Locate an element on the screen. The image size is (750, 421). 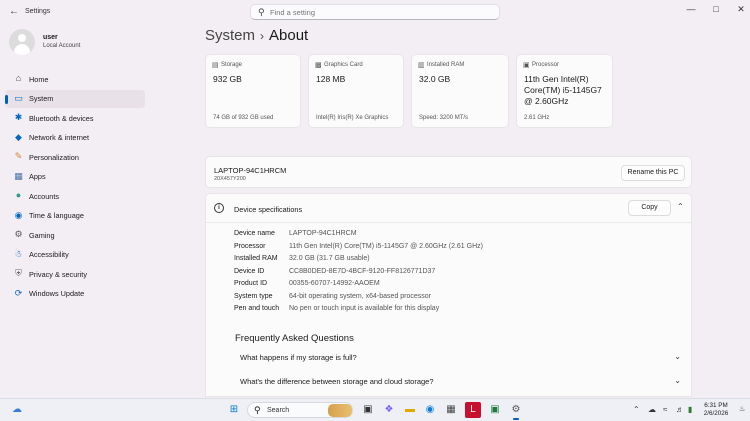
card-label: Processor is located at coordinates (546, 64).